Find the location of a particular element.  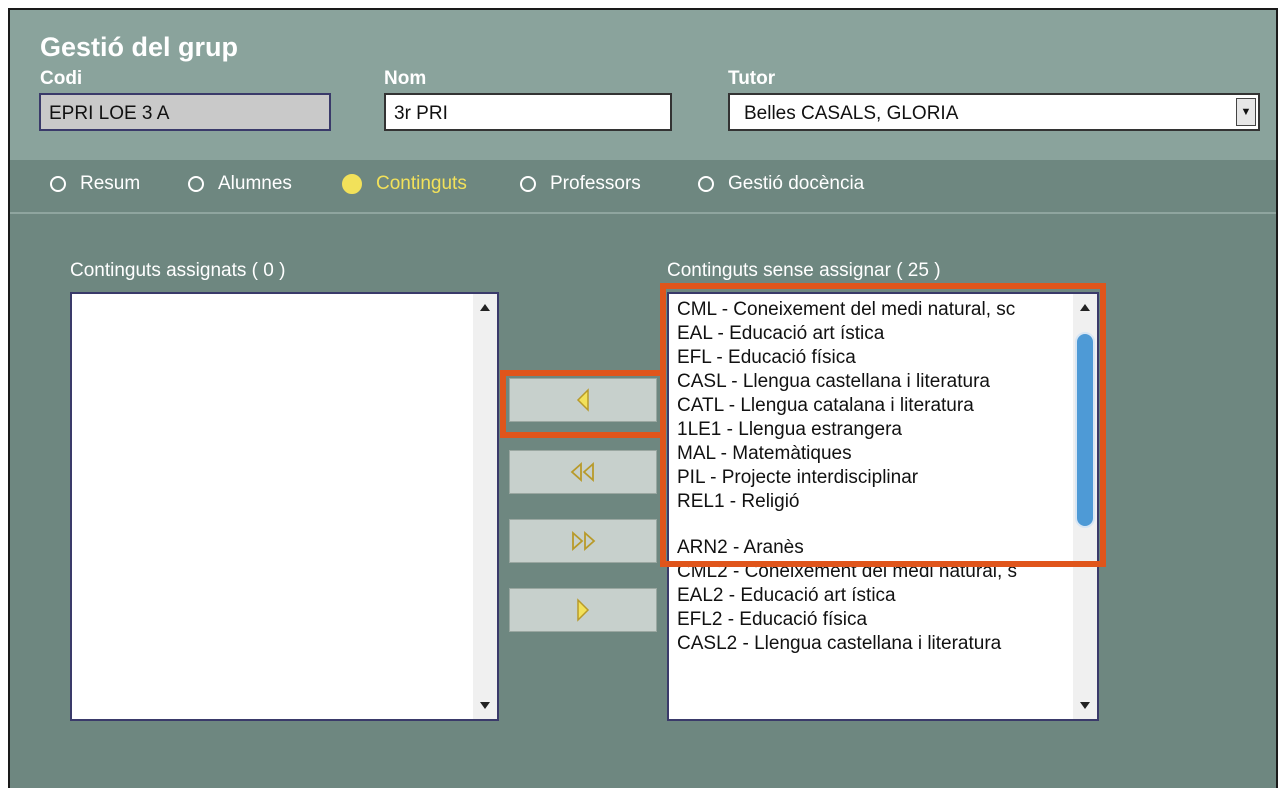

unassigned-list-label: Continguts sense assignar ( 25 ) is located at coordinates (804, 270).